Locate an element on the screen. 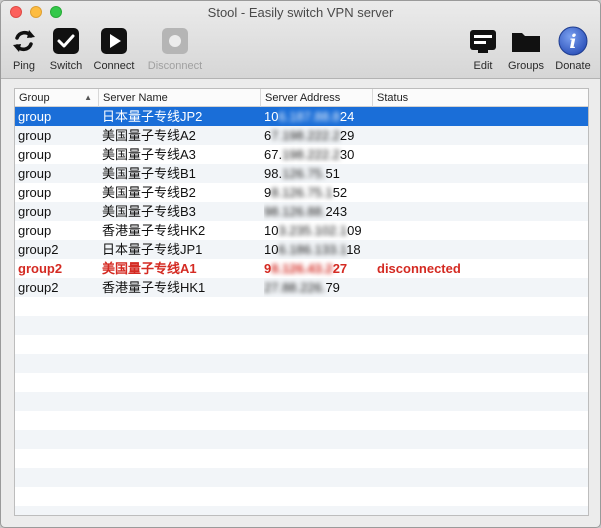 The width and height of the screenshot is (601, 528). cell-server-name: 香港量子专线HK2 is located at coordinates (154, 230).